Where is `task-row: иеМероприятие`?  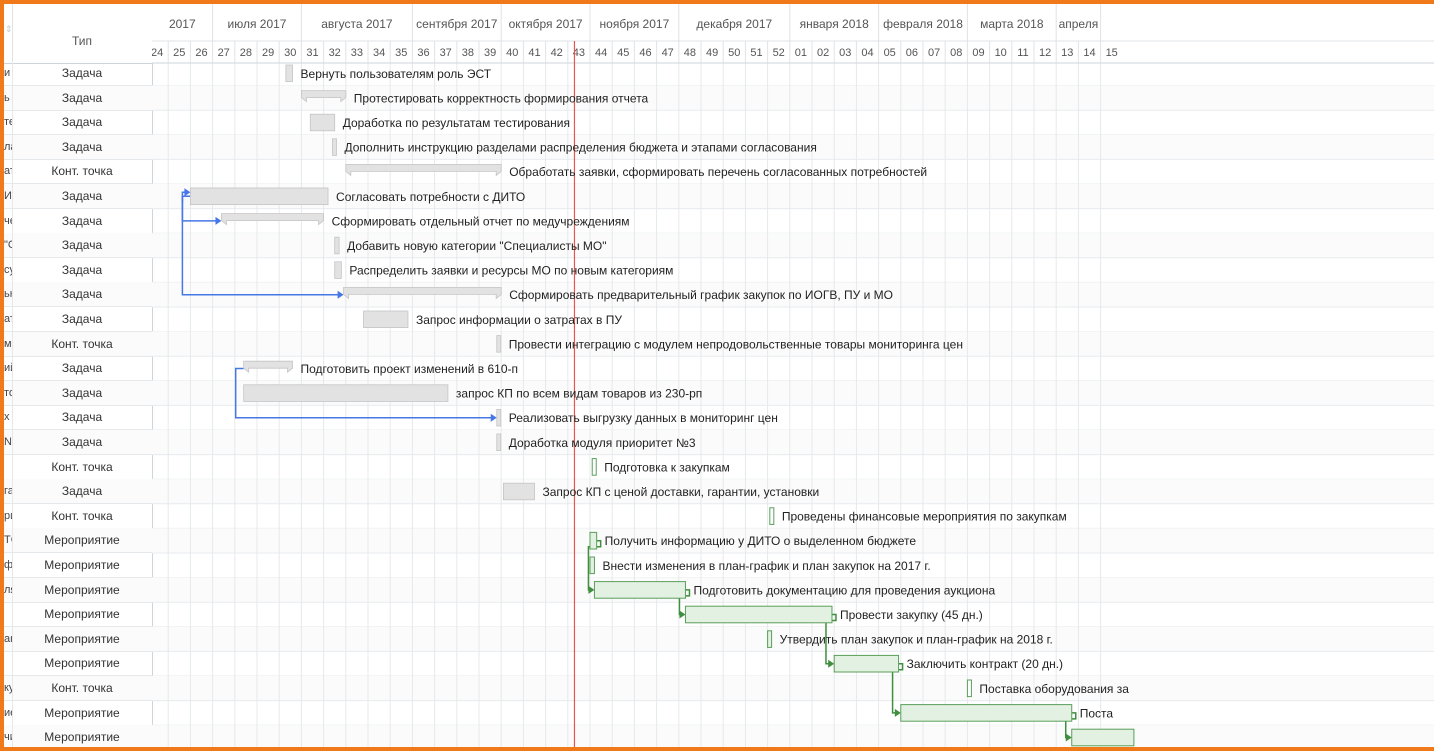
task-row: иеМероприятие is located at coordinates (78, 713).